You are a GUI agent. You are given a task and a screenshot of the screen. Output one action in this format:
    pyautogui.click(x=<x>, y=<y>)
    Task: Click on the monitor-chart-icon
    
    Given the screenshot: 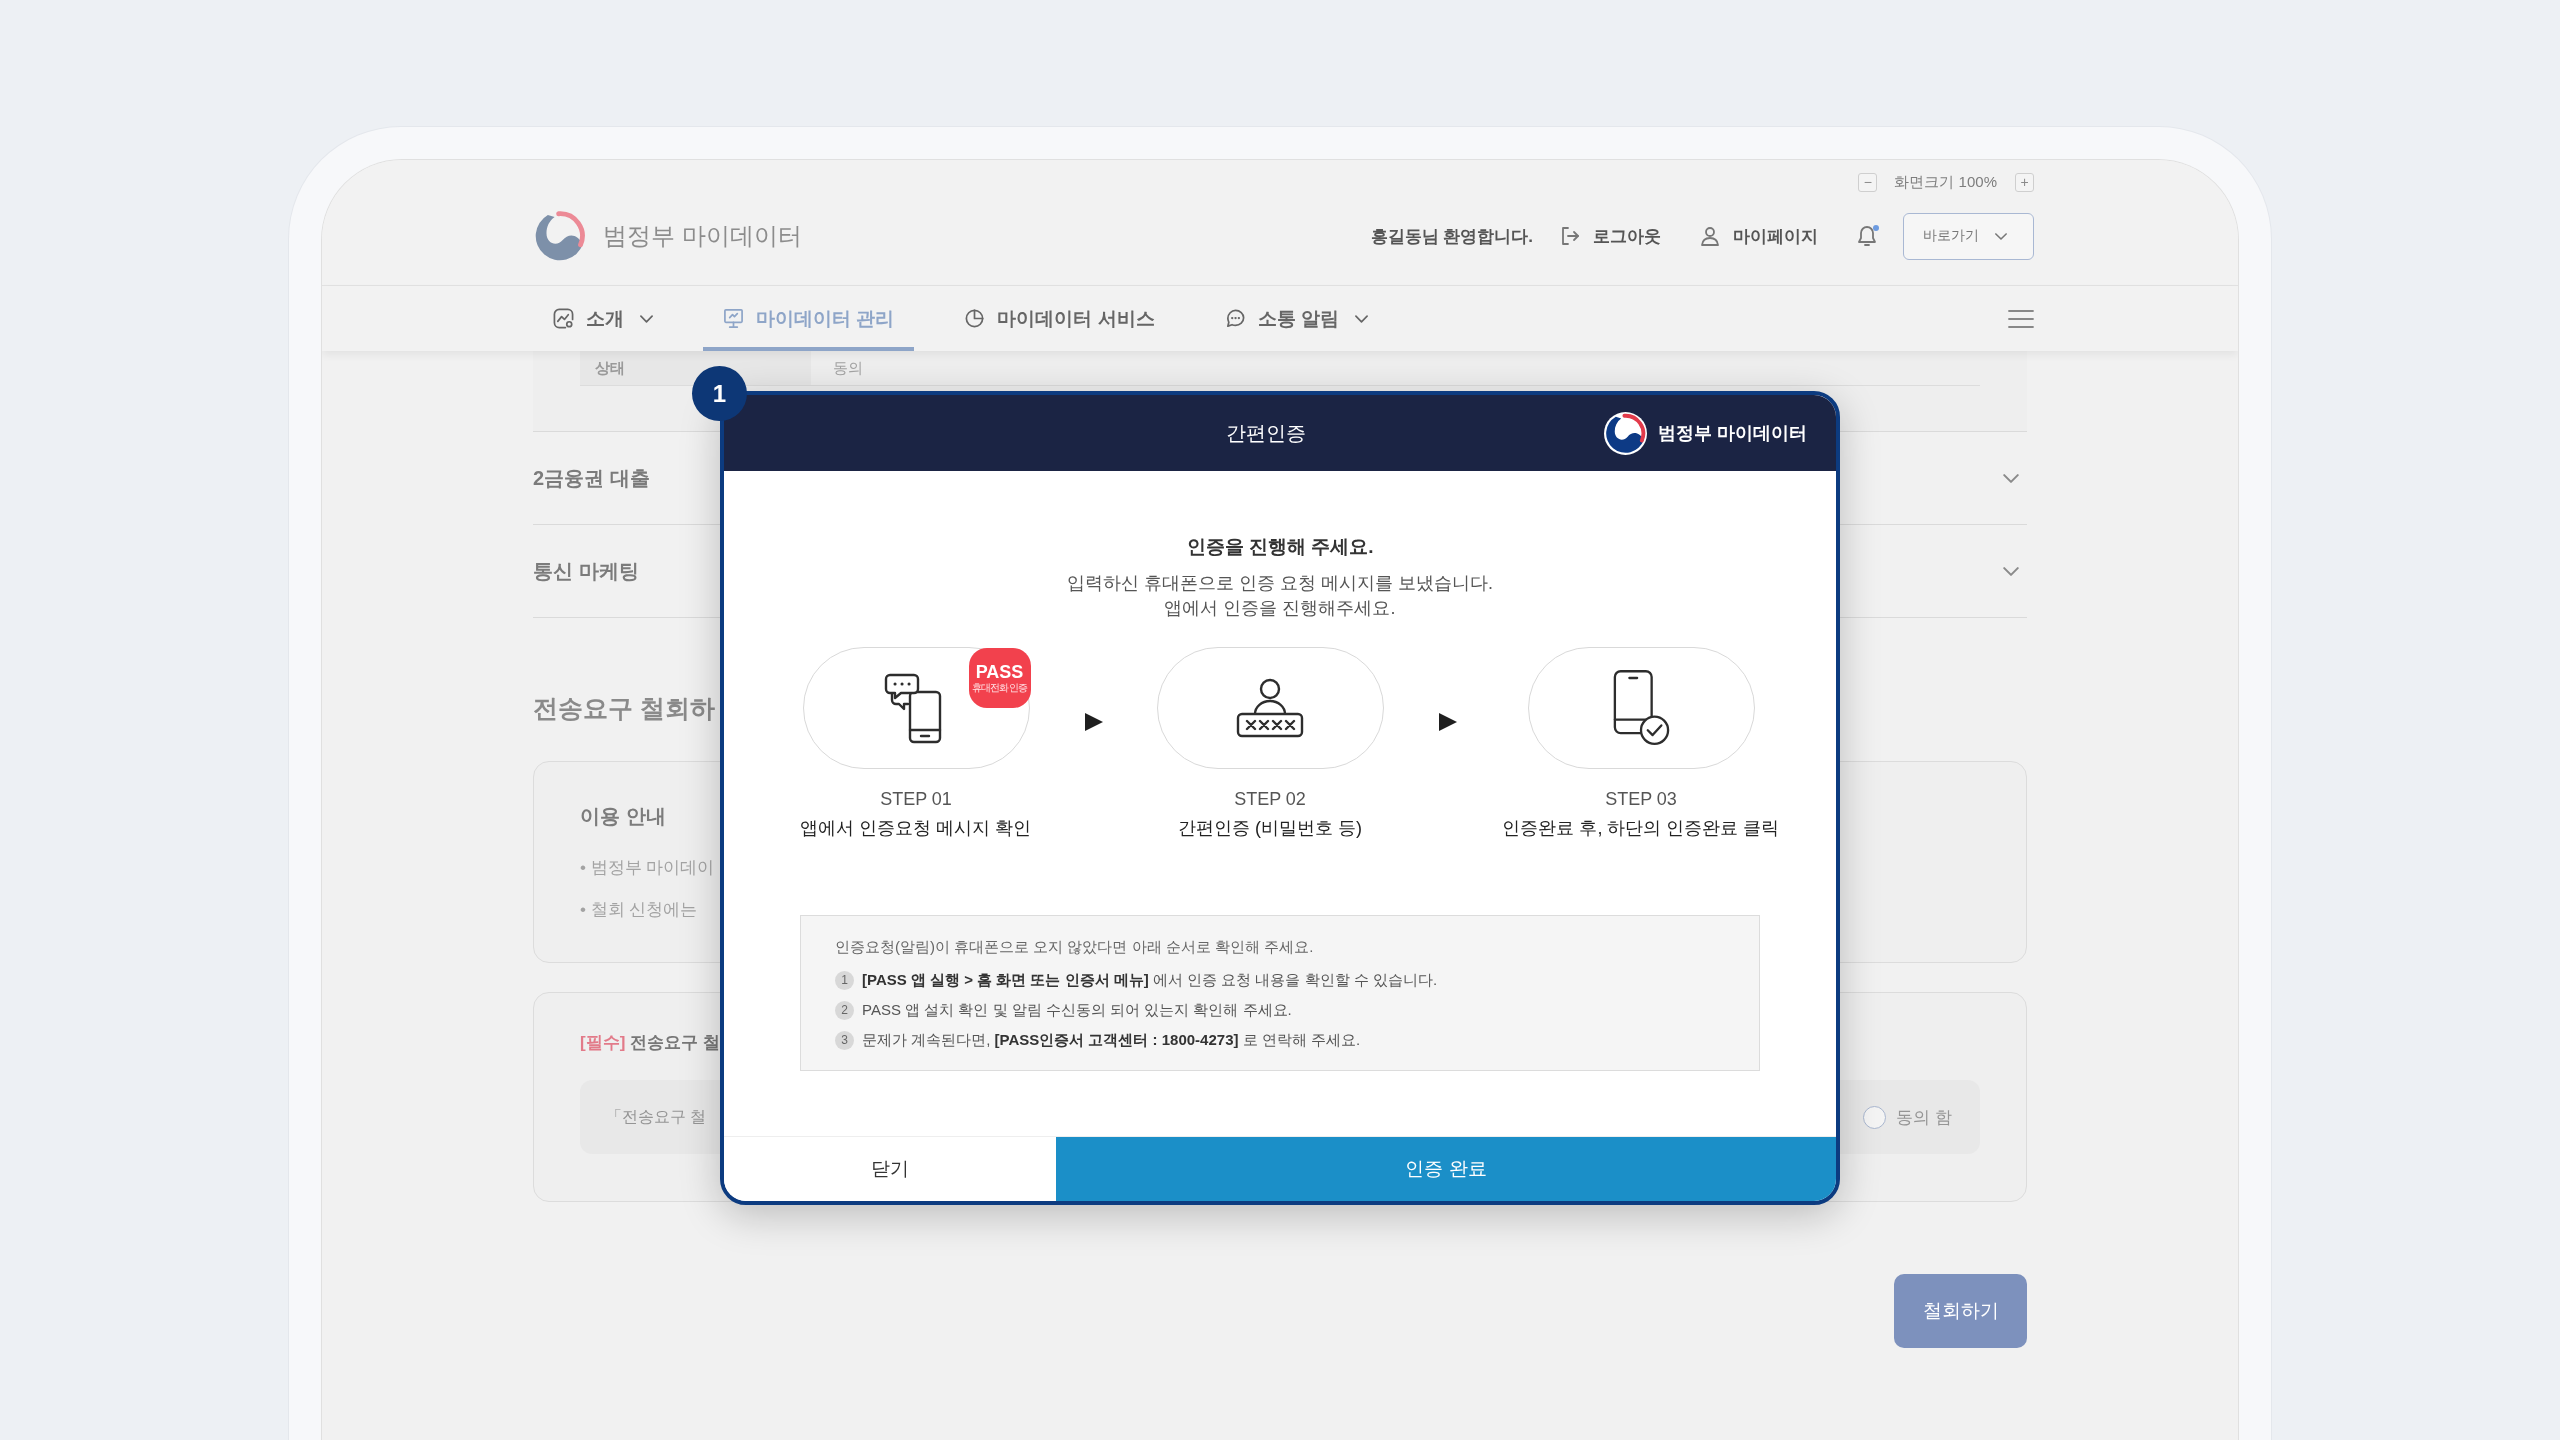 What is the action you would take?
    pyautogui.click(x=733, y=318)
    